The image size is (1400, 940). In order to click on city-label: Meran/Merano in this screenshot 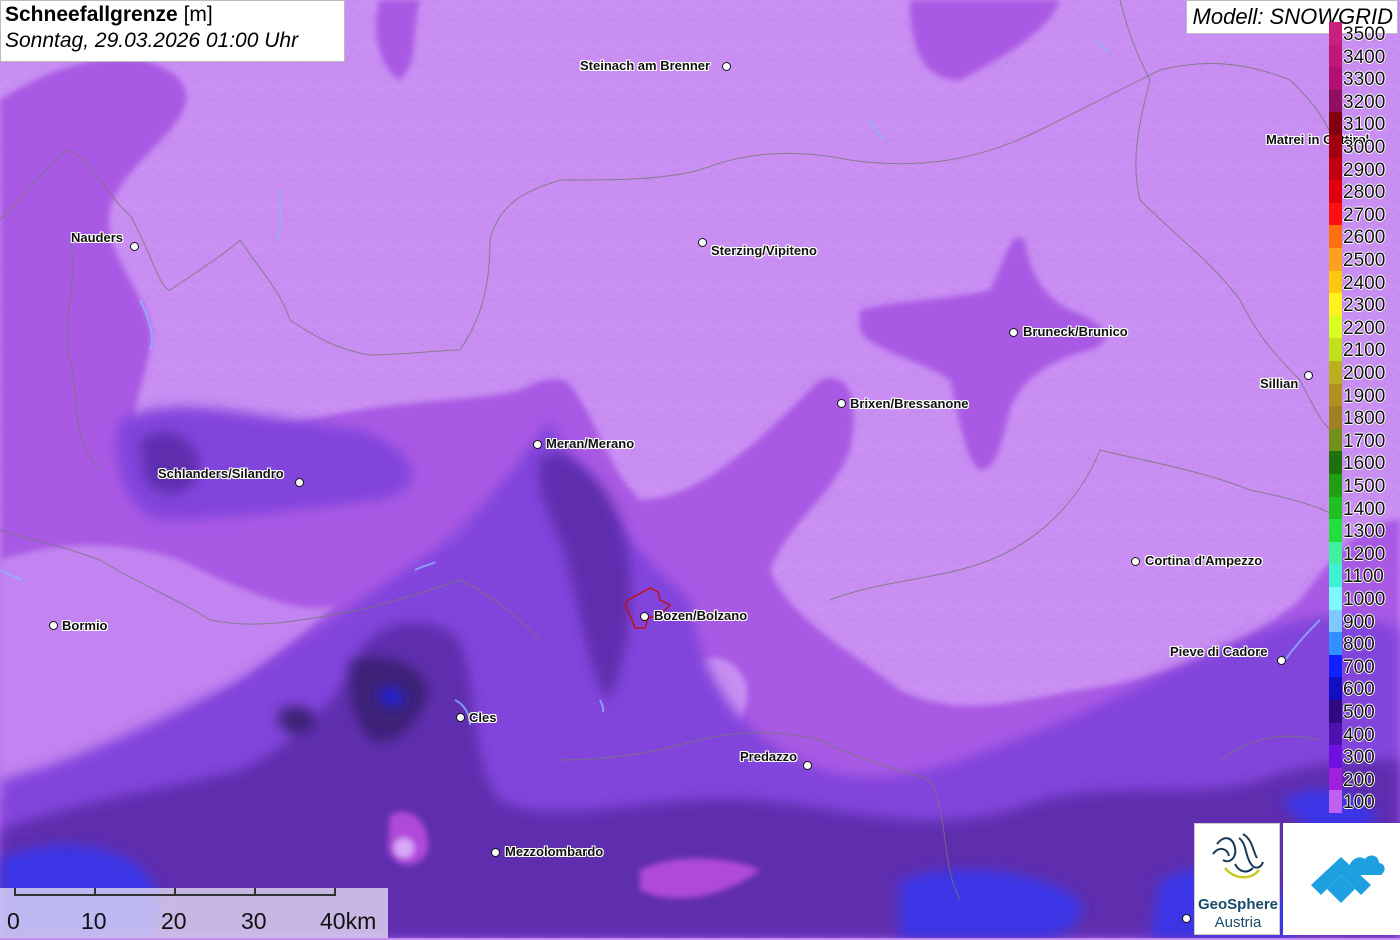, I will do `click(590, 443)`.